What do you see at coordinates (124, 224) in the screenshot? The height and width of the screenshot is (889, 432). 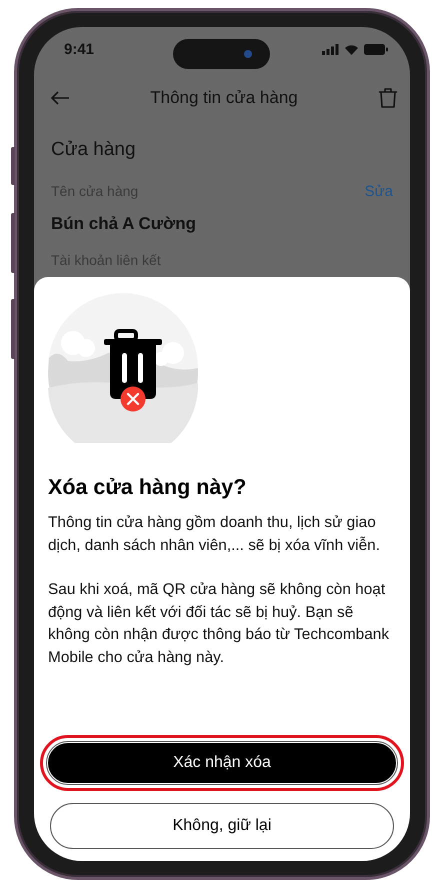 I see `field-value: Bún chả A Cường` at bounding box center [124, 224].